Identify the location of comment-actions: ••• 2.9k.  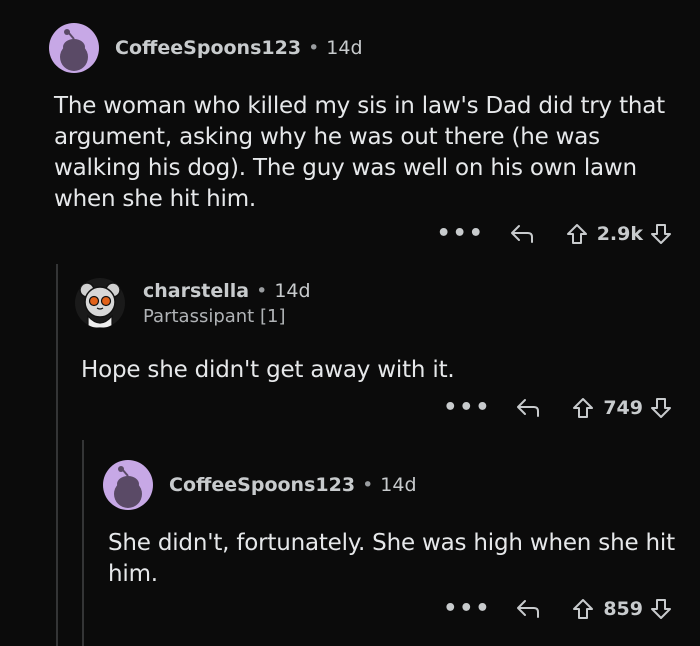
(555, 234).